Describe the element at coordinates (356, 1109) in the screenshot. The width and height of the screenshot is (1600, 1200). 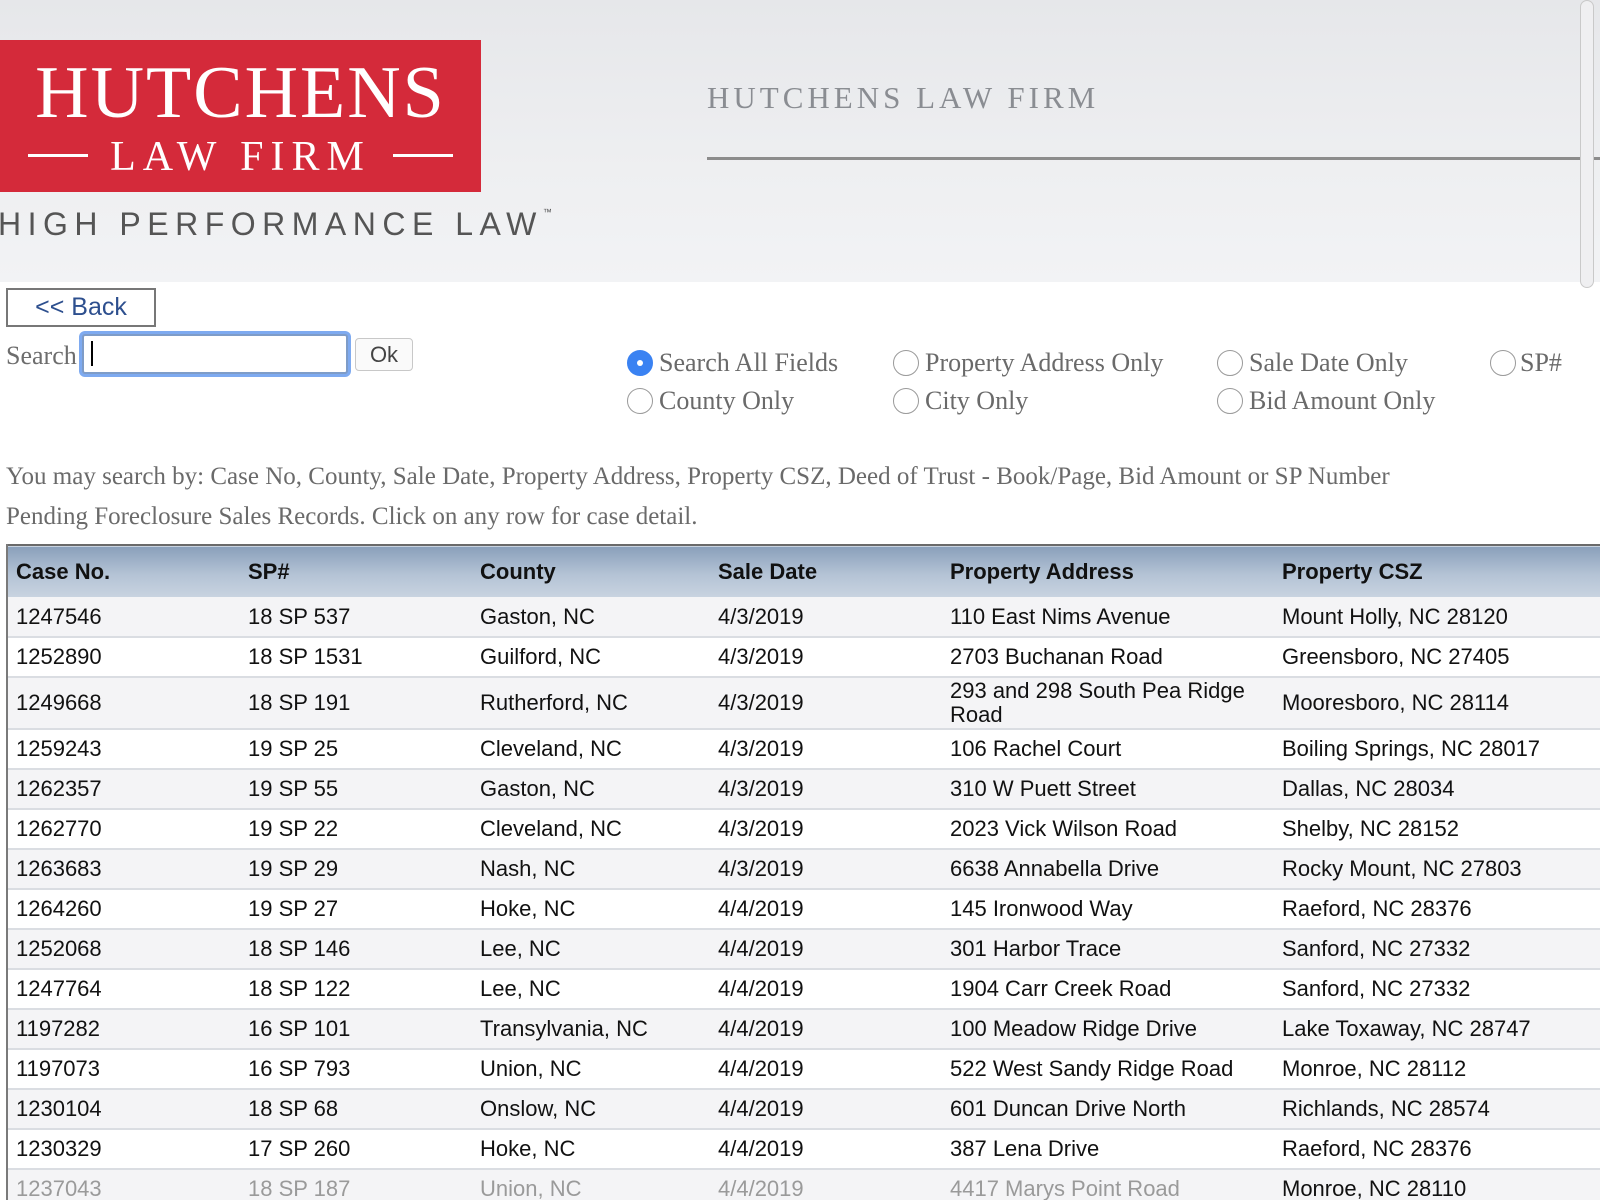
I see `cell-sp-number: 18 SP 68` at that location.